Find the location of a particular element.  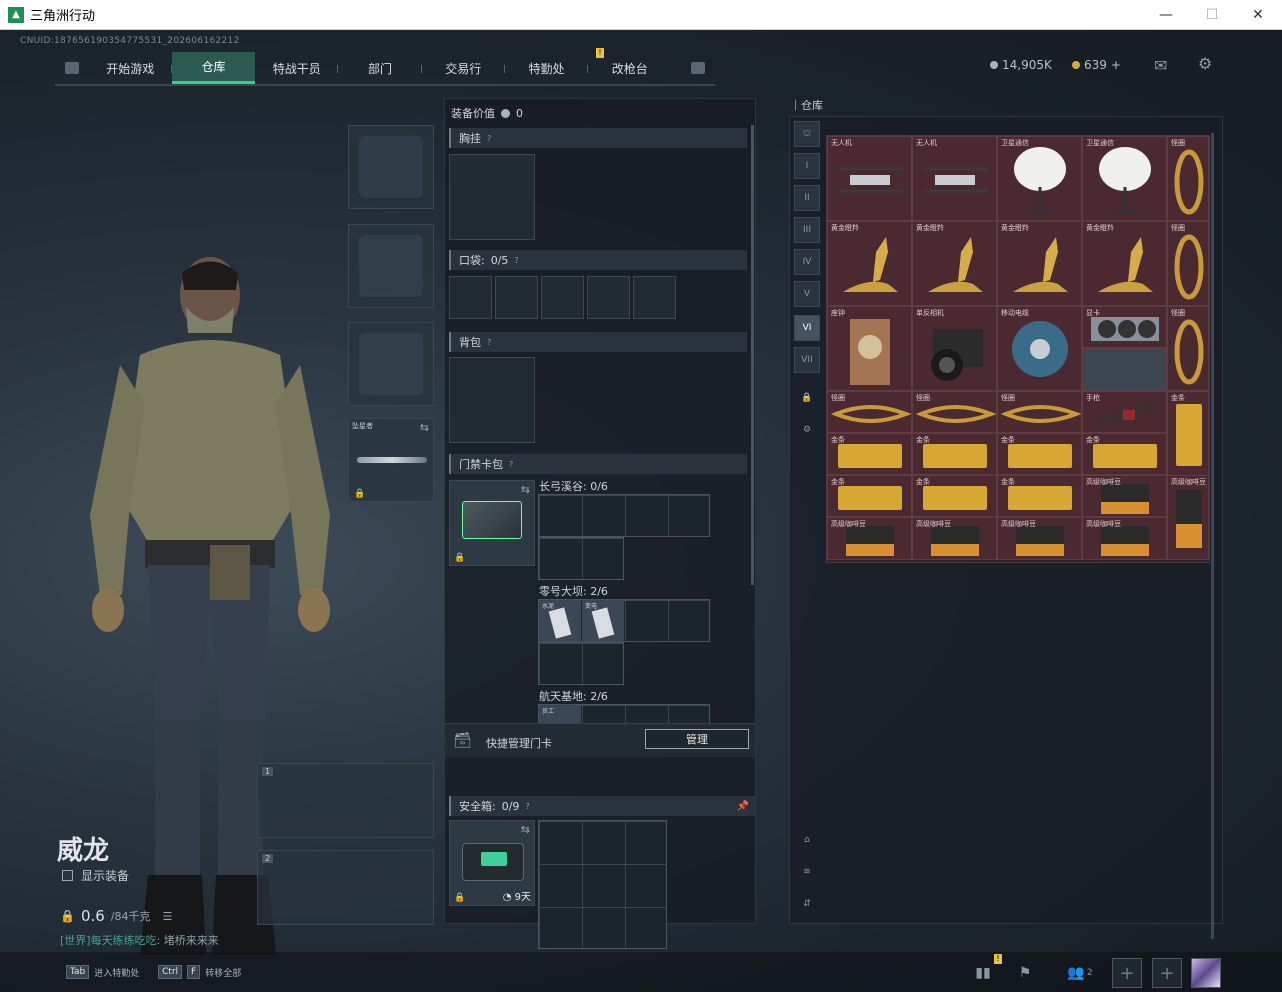

stash-tab-4: IV is located at coordinates (807, 262).